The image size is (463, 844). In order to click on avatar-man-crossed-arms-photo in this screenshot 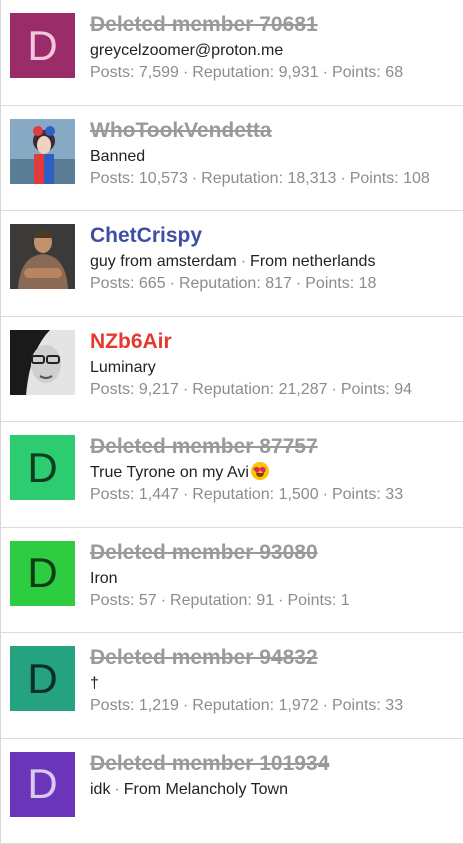, I will do `click(42, 256)`.